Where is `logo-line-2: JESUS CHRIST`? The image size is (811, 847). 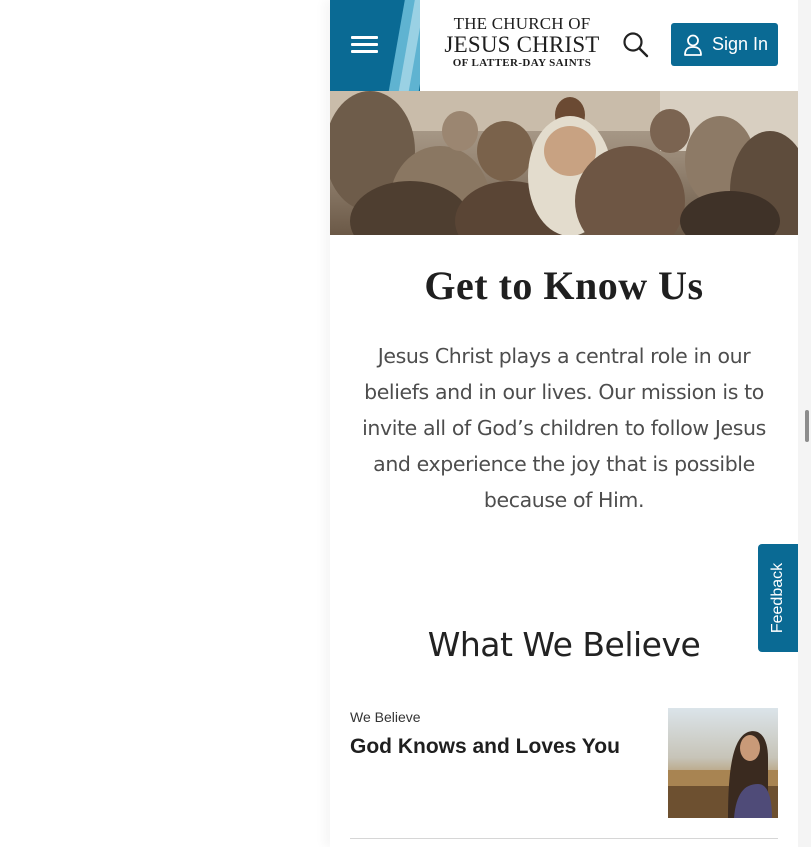 logo-line-2: JESUS CHRIST is located at coordinates (522, 44).